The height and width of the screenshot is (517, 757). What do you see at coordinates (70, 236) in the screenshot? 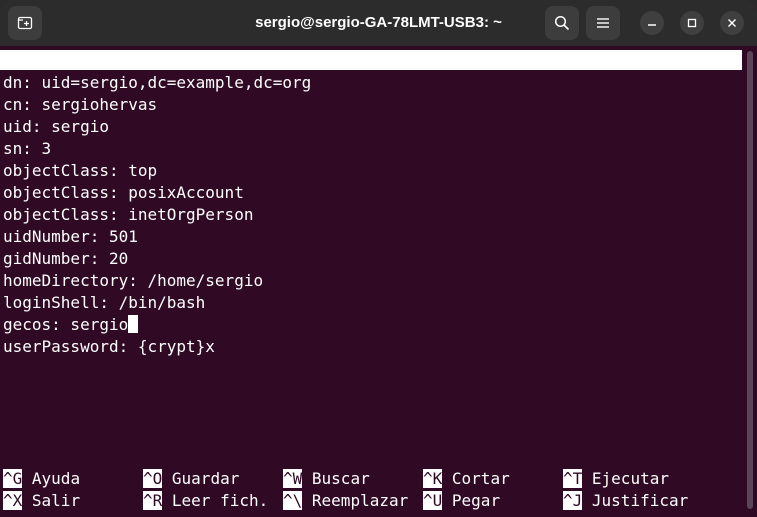
I see `editor-line: uidNumber: 501` at bounding box center [70, 236].